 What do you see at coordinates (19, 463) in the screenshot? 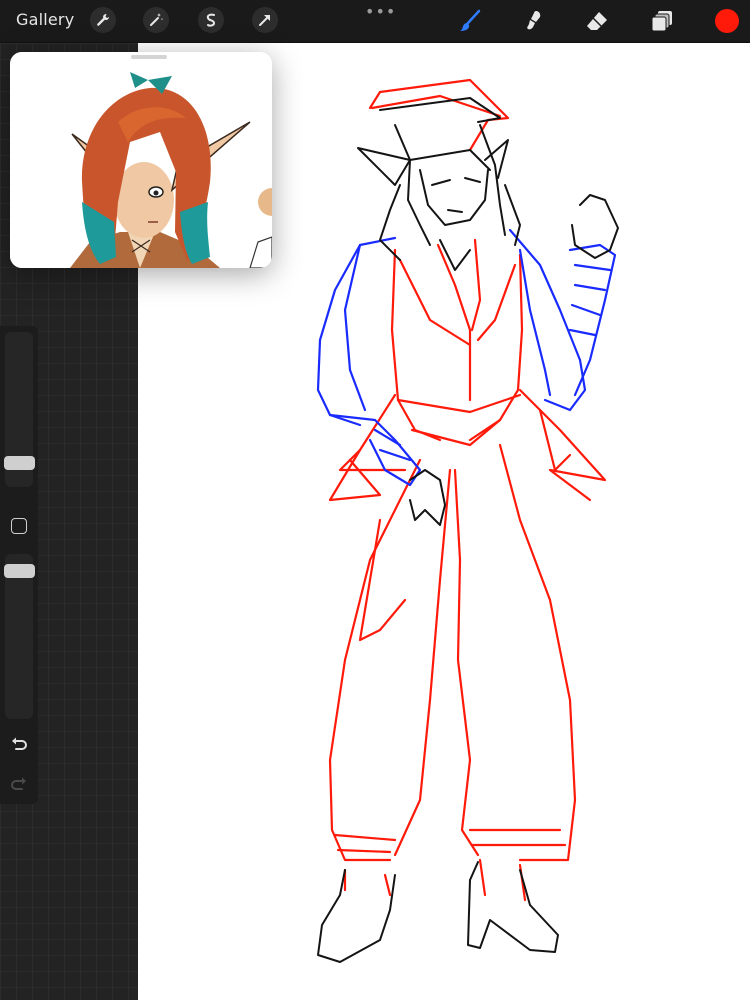
I see `brush-size-handle` at bounding box center [19, 463].